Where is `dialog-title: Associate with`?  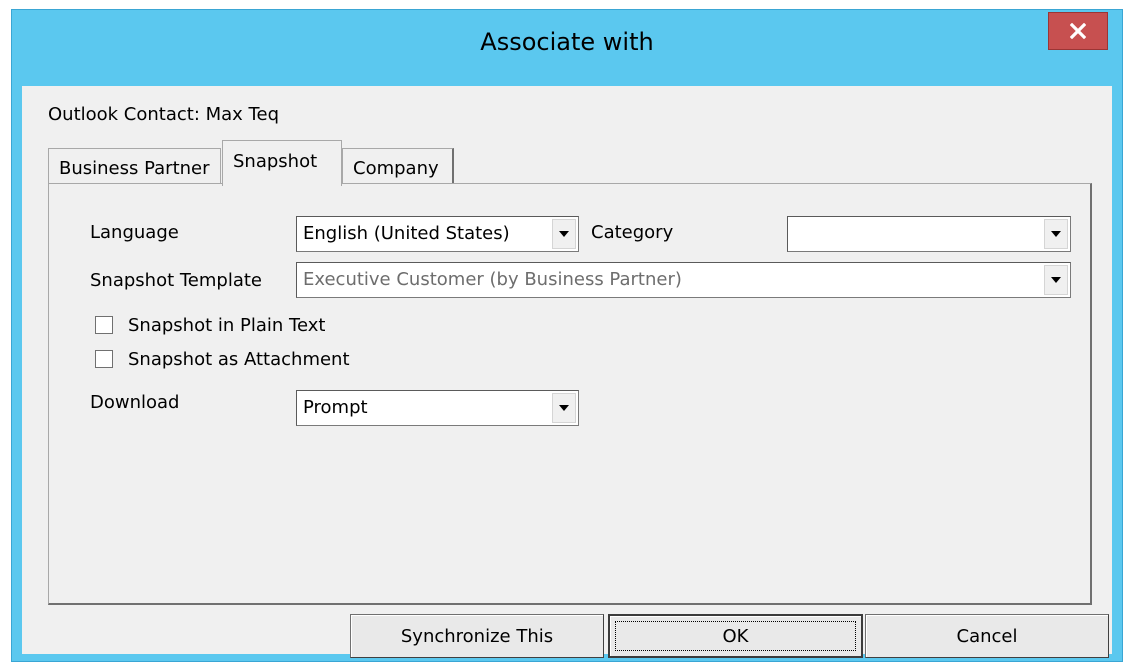 dialog-title: Associate with is located at coordinates (567, 42).